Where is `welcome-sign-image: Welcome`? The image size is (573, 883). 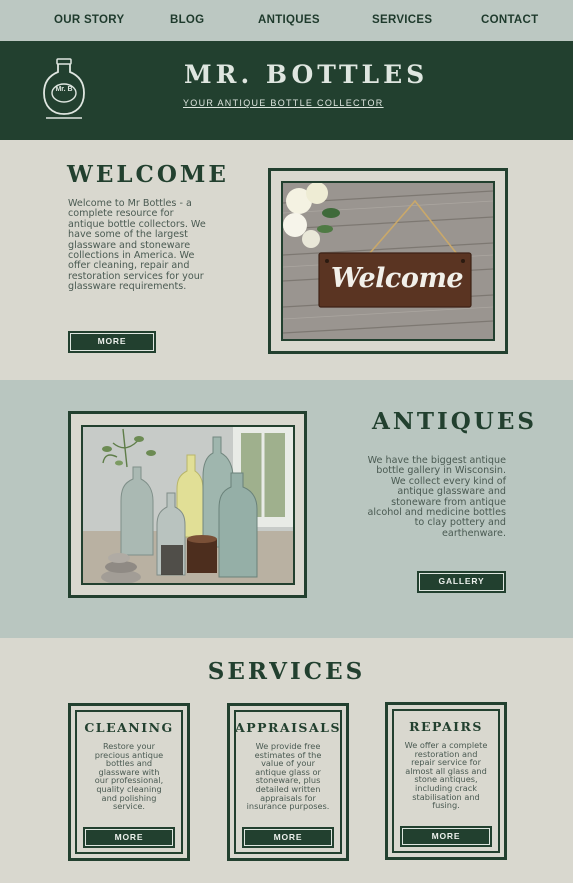 welcome-sign-image: Welcome is located at coordinates (388, 261).